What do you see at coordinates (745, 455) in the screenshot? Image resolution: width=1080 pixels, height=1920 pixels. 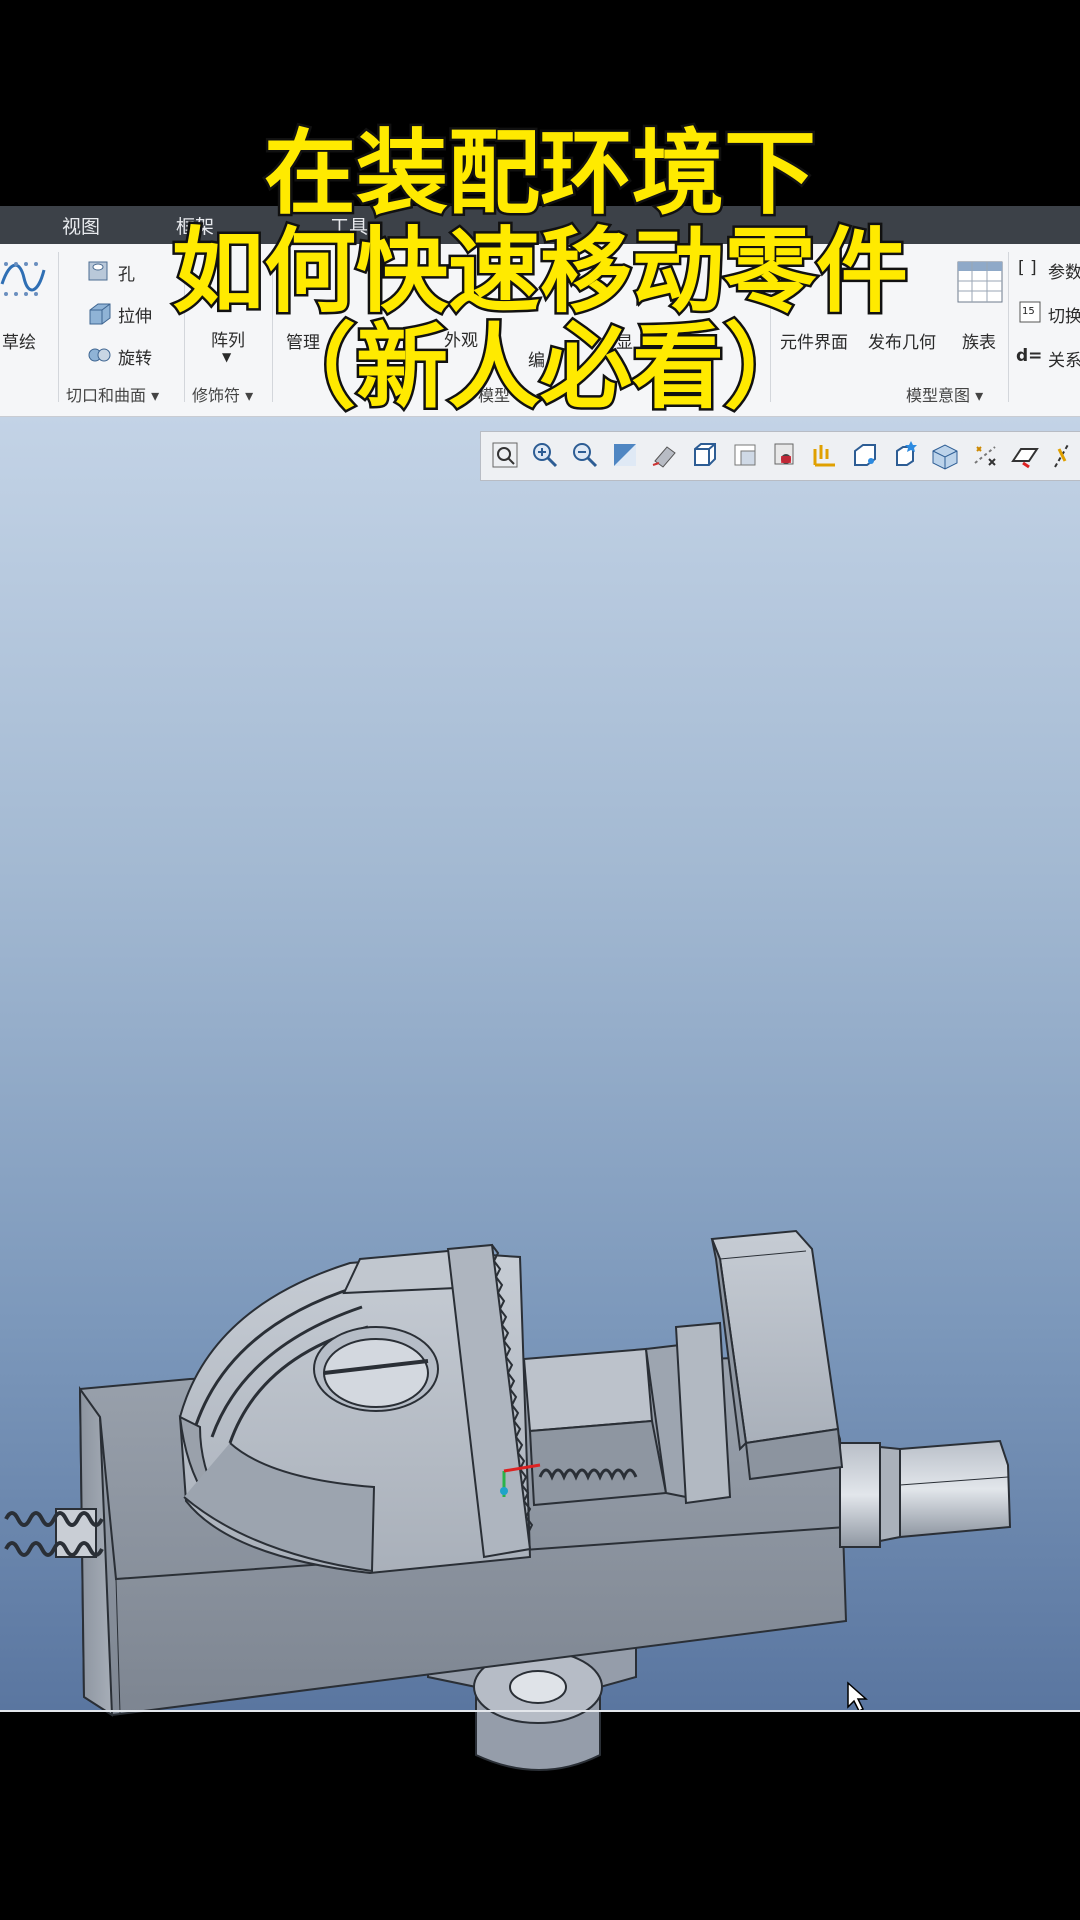 I see `display-style-icon` at bounding box center [745, 455].